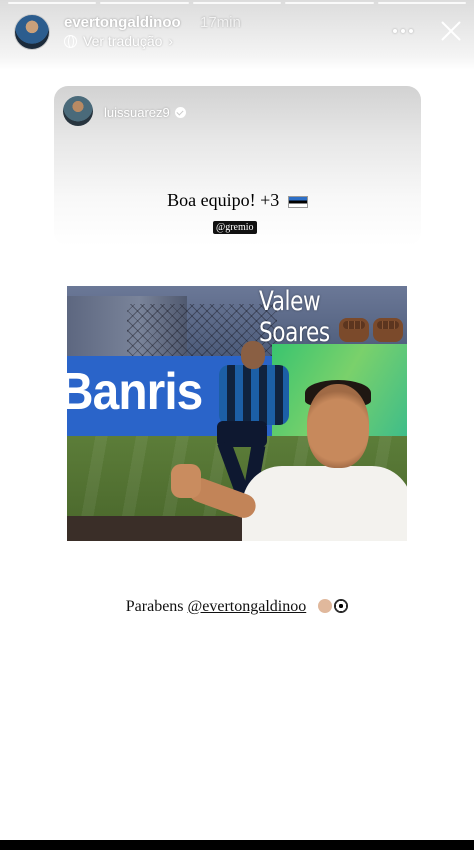 This screenshot has width=474, height=850. What do you see at coordinates (180, 112) in the screenshot?
I see `verified-badge-icon` at bounding box center [180, 112].